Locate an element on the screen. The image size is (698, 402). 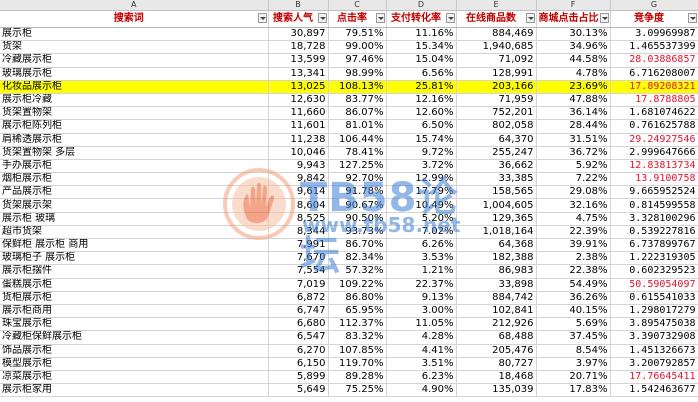
items-cell: 205,476 is located at coordinates (496, 351).